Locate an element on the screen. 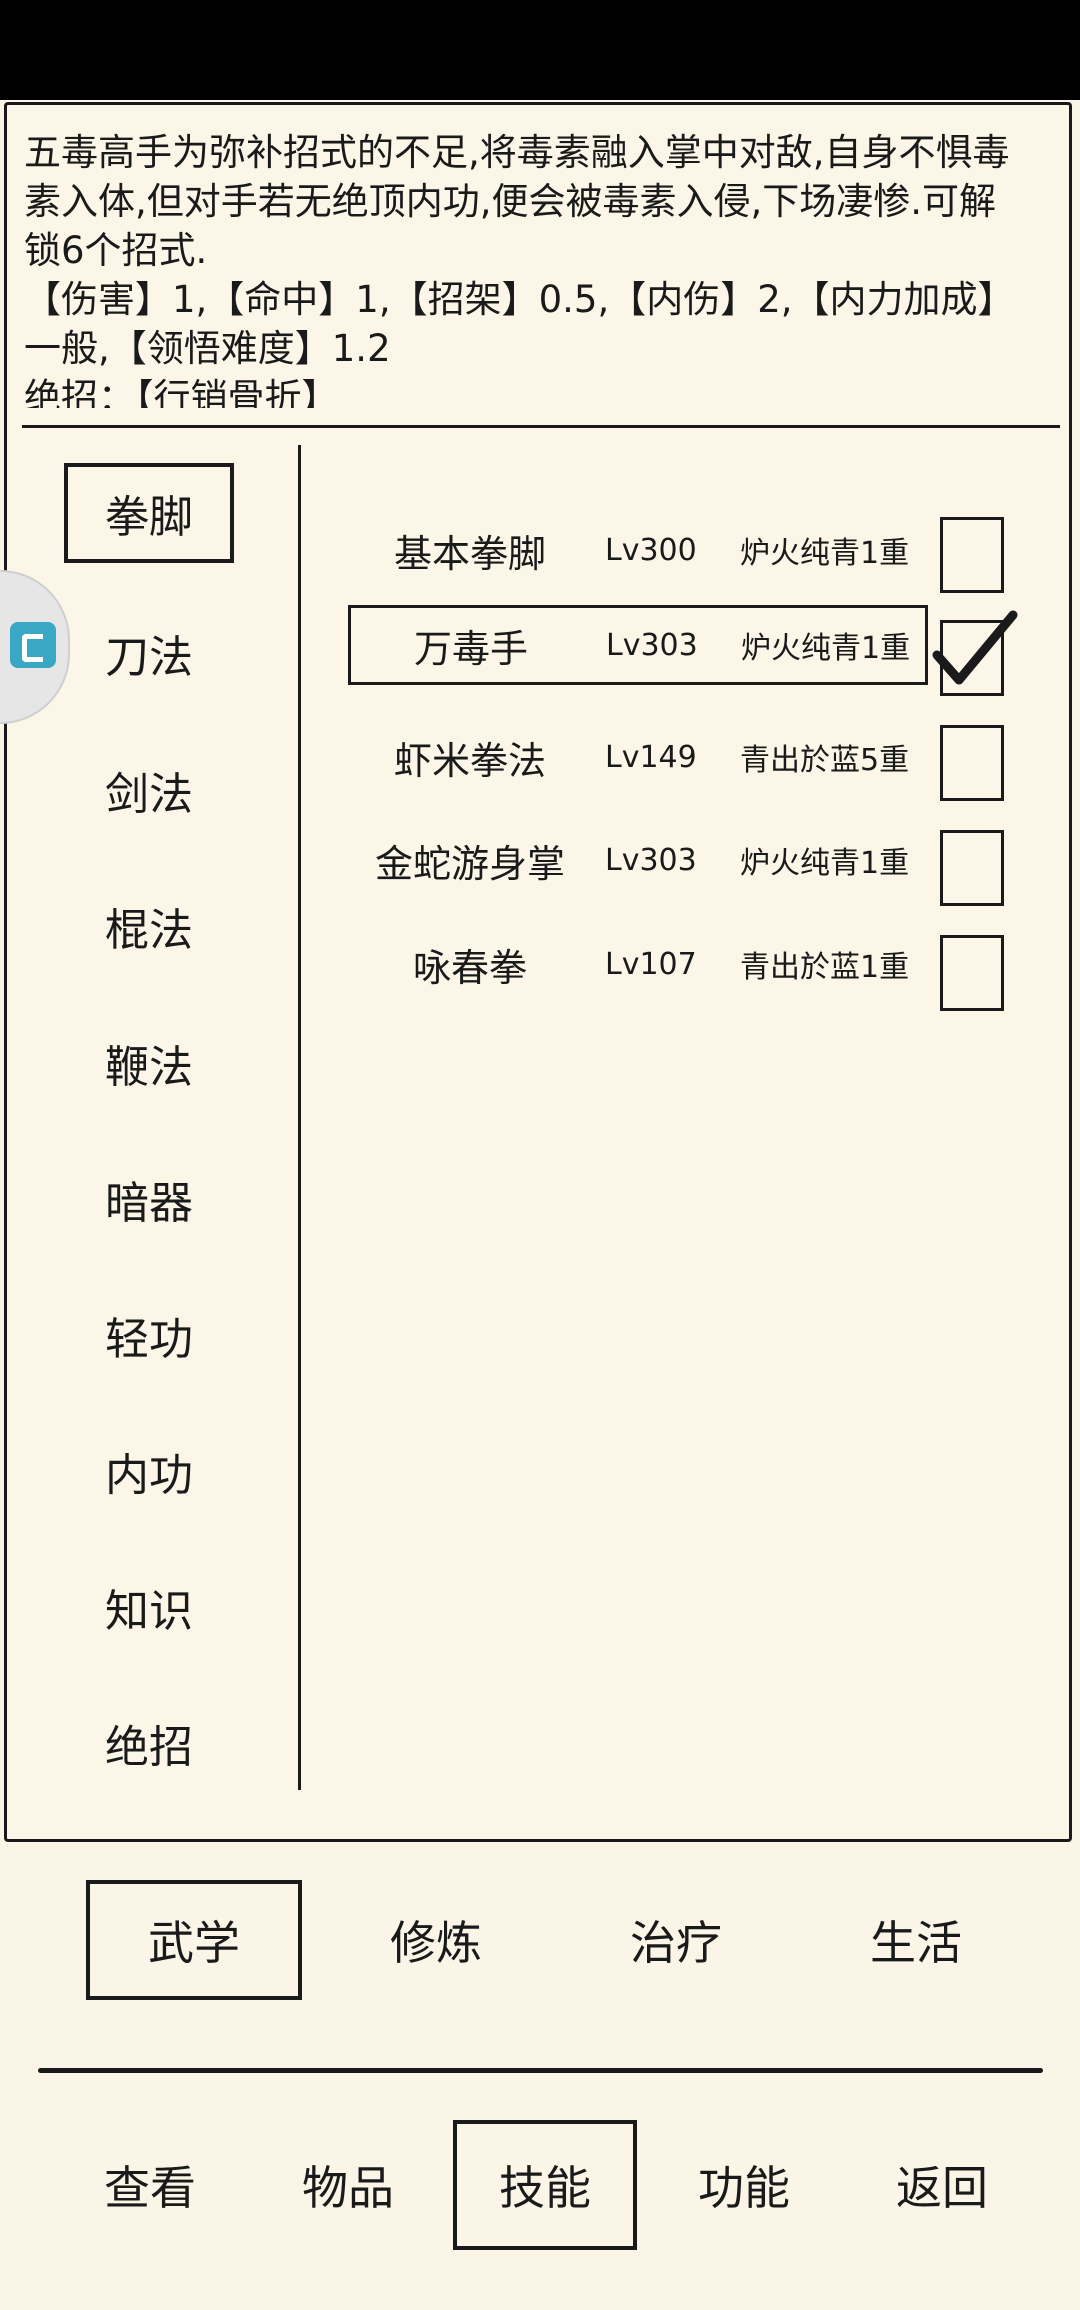  tab-label: 修炼 is located at coordinates (436, 1943).